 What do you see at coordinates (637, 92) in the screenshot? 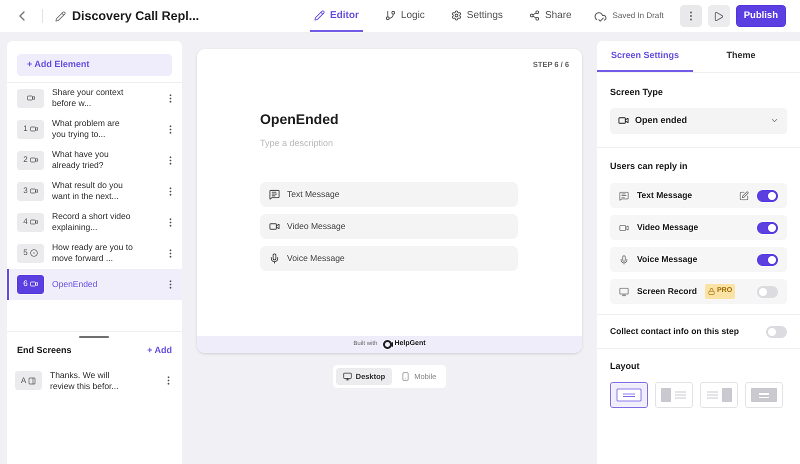
I see `screen-type-label: Screen Type` at bounding box center [637, 92].